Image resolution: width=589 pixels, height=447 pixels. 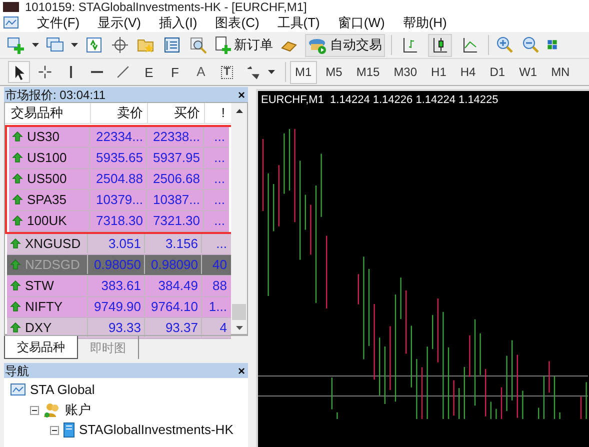 I want to click on column-header: 买价, so click(x=175, y=112).